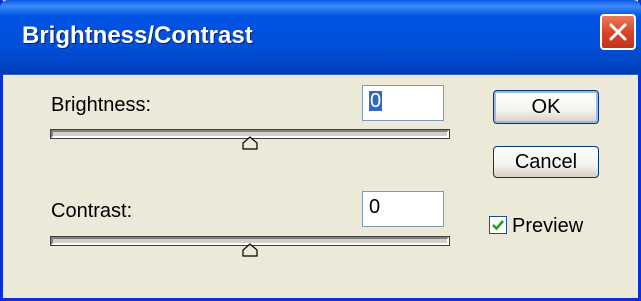 Image resolution: width=641 pixels, height=301 pixels. Describe the element at coordinates (137, 35) in the screenshot. I see `dialog-title: Brightness/Contrast` at that location.